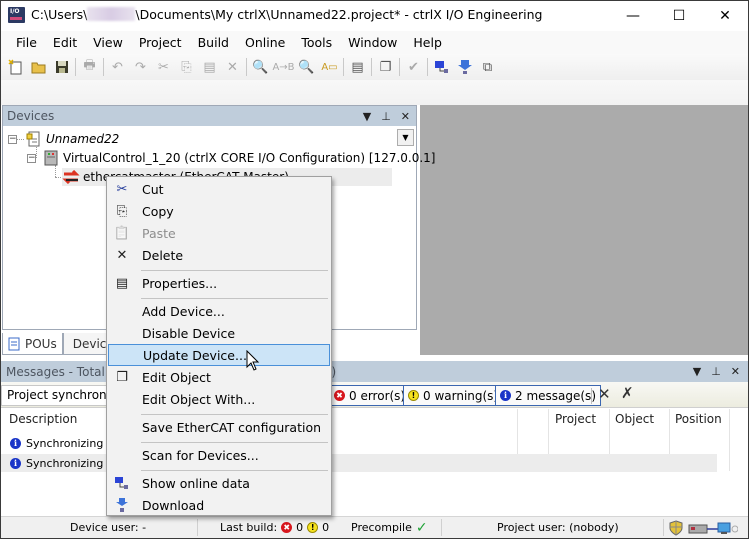  Describe the element at coordinates (219, 211) in the screenshot. I see `menu-item-copy: ⎘ Copy` at that location.